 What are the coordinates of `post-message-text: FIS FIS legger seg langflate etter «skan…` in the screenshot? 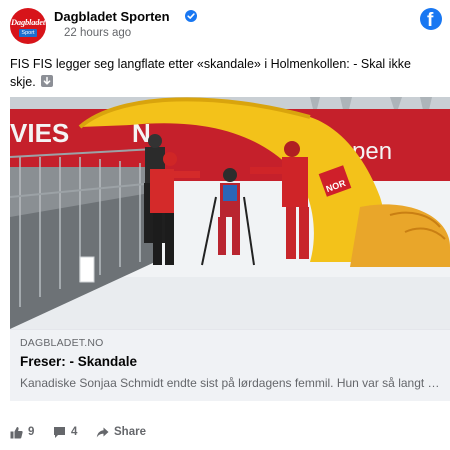 It's located at (210, 73).